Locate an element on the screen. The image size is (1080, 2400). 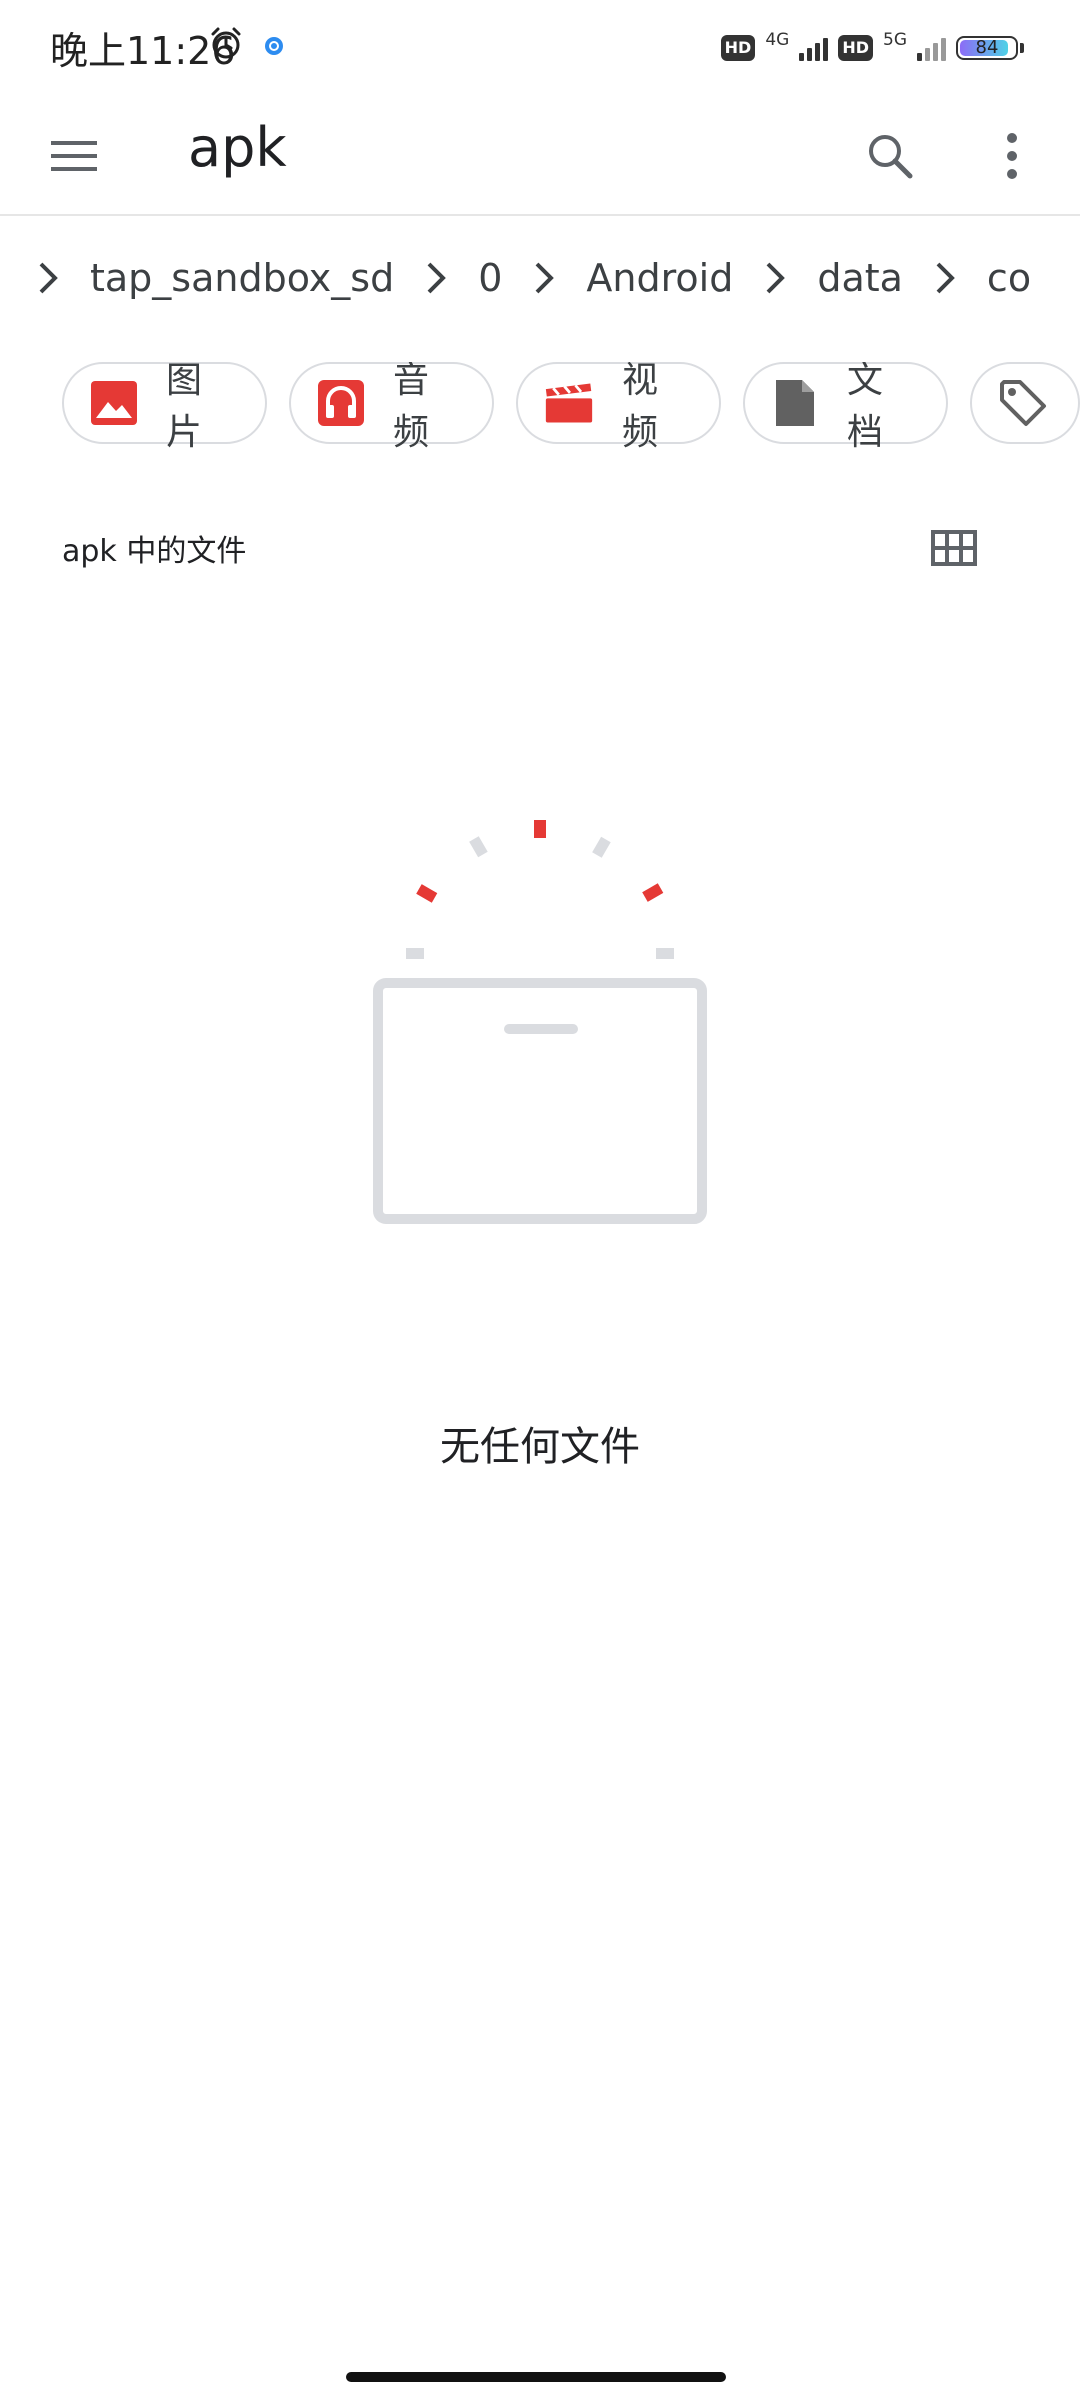
more-options-button is located at coordinates (1012, 156).